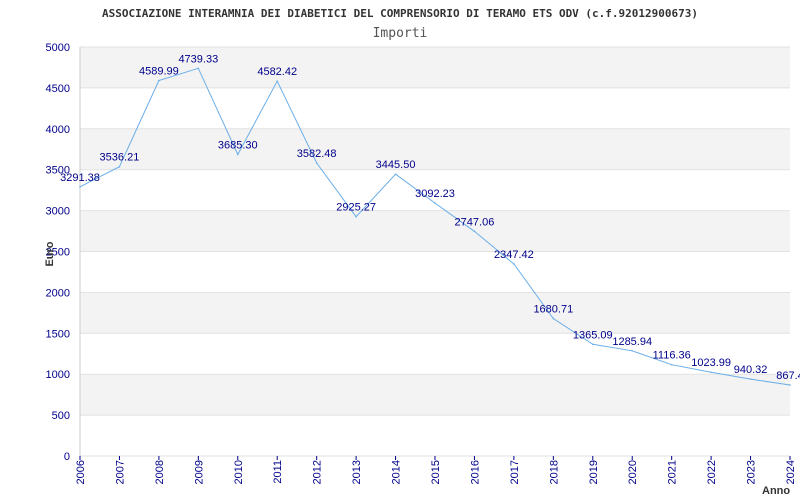  I want to click on y-tick-label: 0, so click(67, 457).